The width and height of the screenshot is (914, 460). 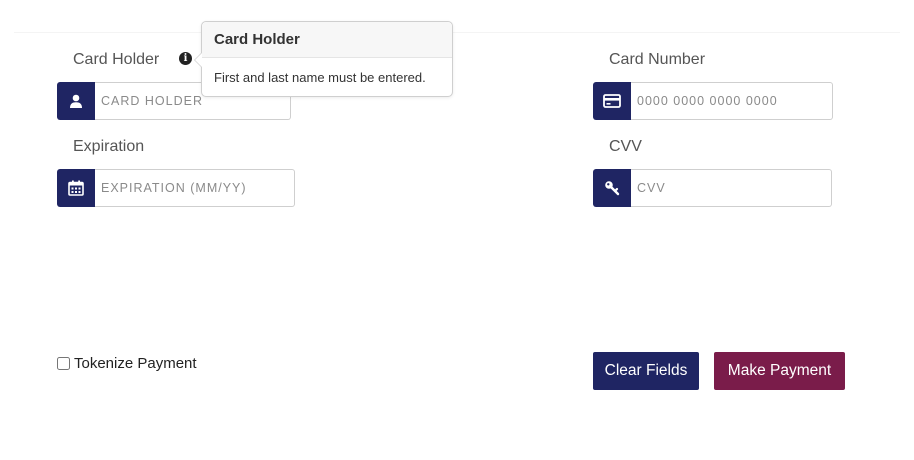 I want to click on cvv-input, so click(x=731, y=188).